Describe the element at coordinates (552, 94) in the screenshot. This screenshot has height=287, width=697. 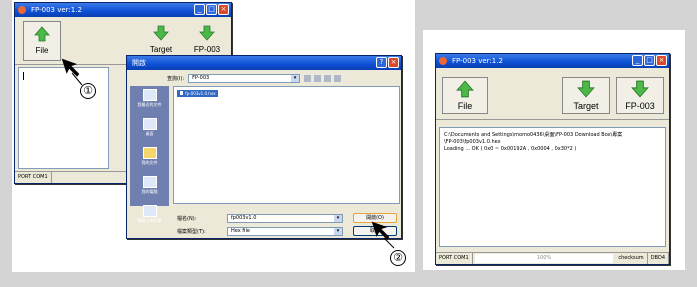
I see `toolbar: File Target FP-003` at that location.